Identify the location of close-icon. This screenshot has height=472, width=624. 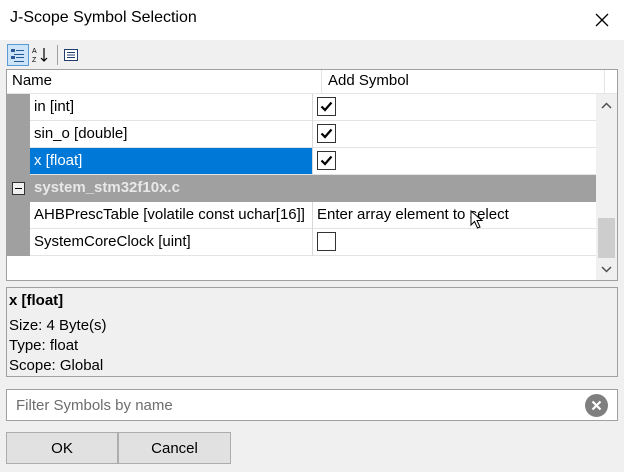
(602, 20).